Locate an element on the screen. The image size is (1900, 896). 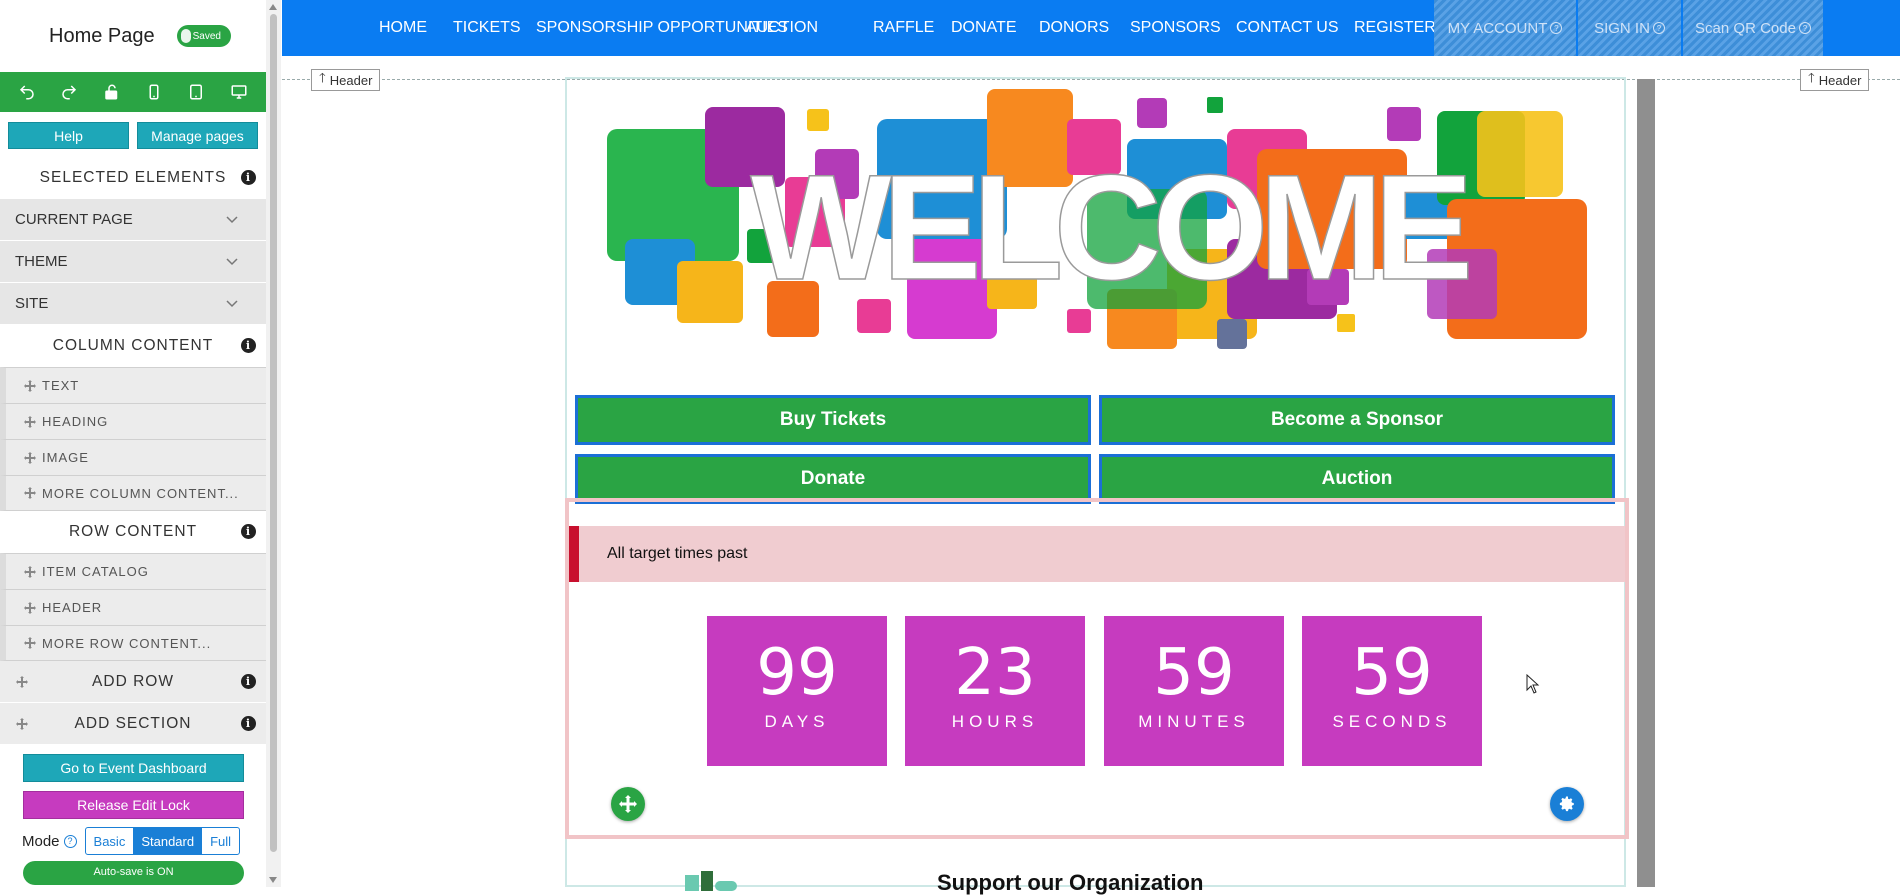
help-button: Help is located at coordinates (68, 135).